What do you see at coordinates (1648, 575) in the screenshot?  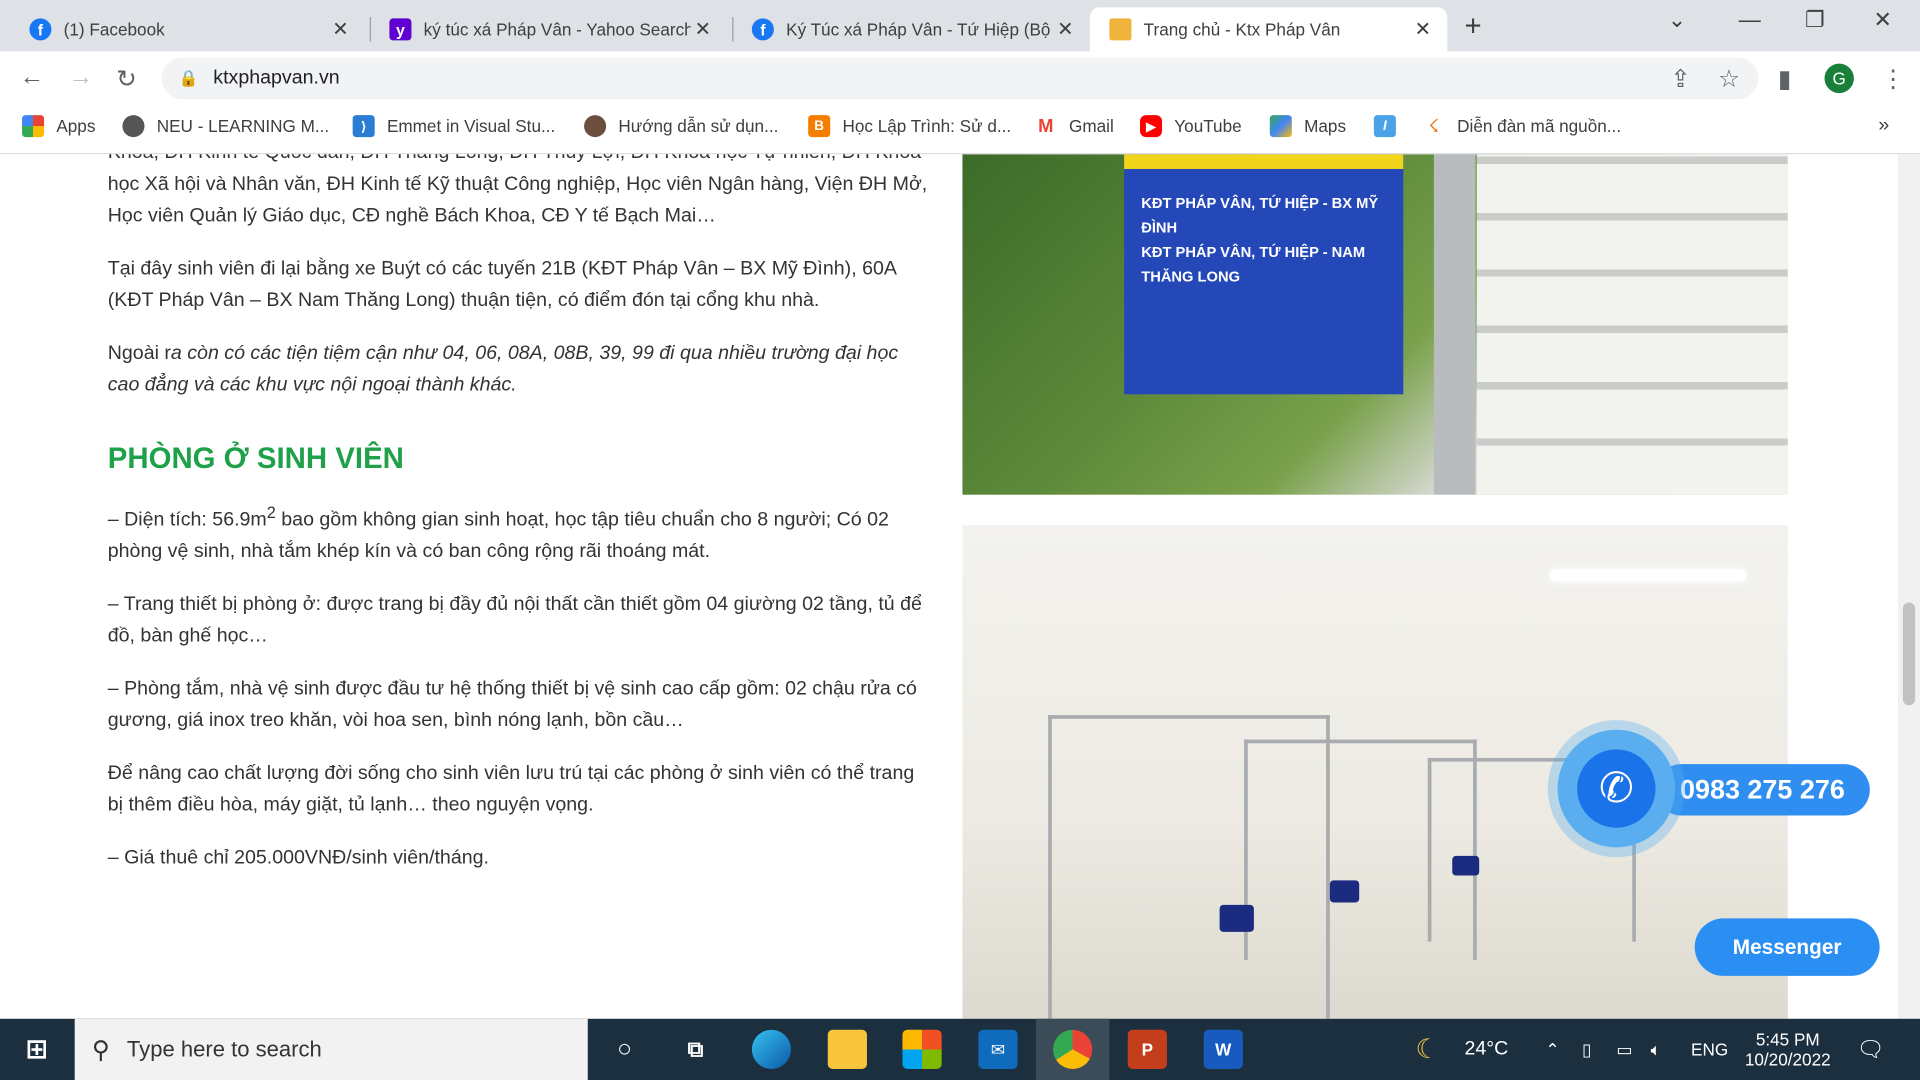 I see `ceiling-light` at bounding box center [1648, 575].